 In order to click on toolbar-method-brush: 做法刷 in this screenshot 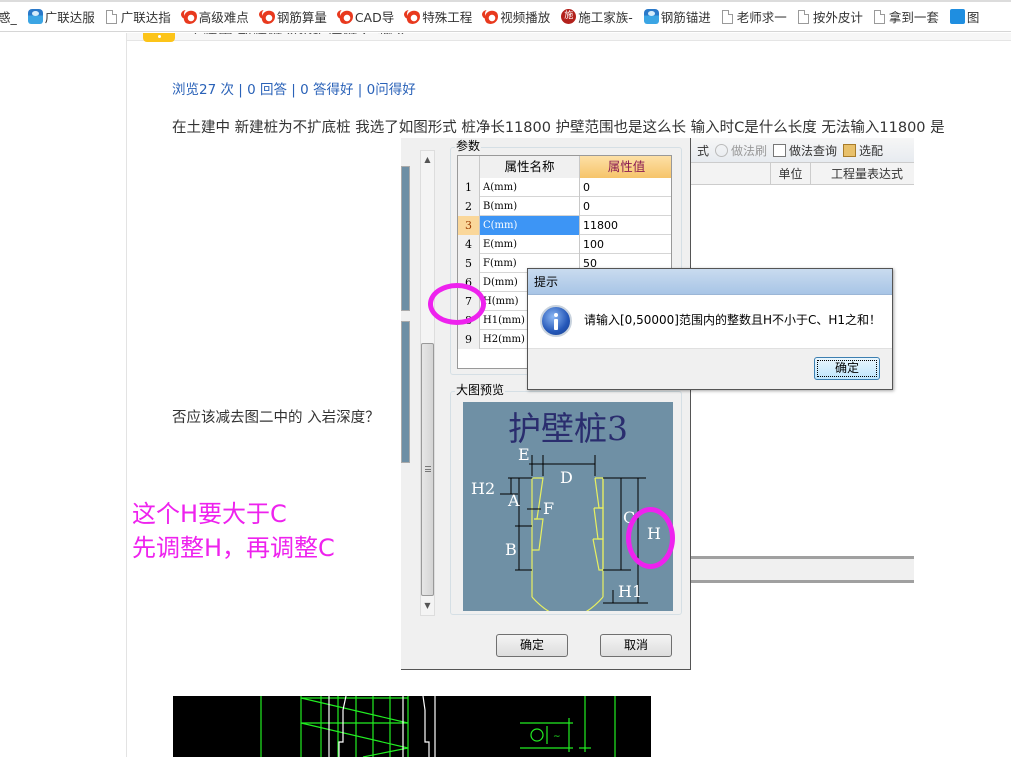, I will do `click(741, 150)`.